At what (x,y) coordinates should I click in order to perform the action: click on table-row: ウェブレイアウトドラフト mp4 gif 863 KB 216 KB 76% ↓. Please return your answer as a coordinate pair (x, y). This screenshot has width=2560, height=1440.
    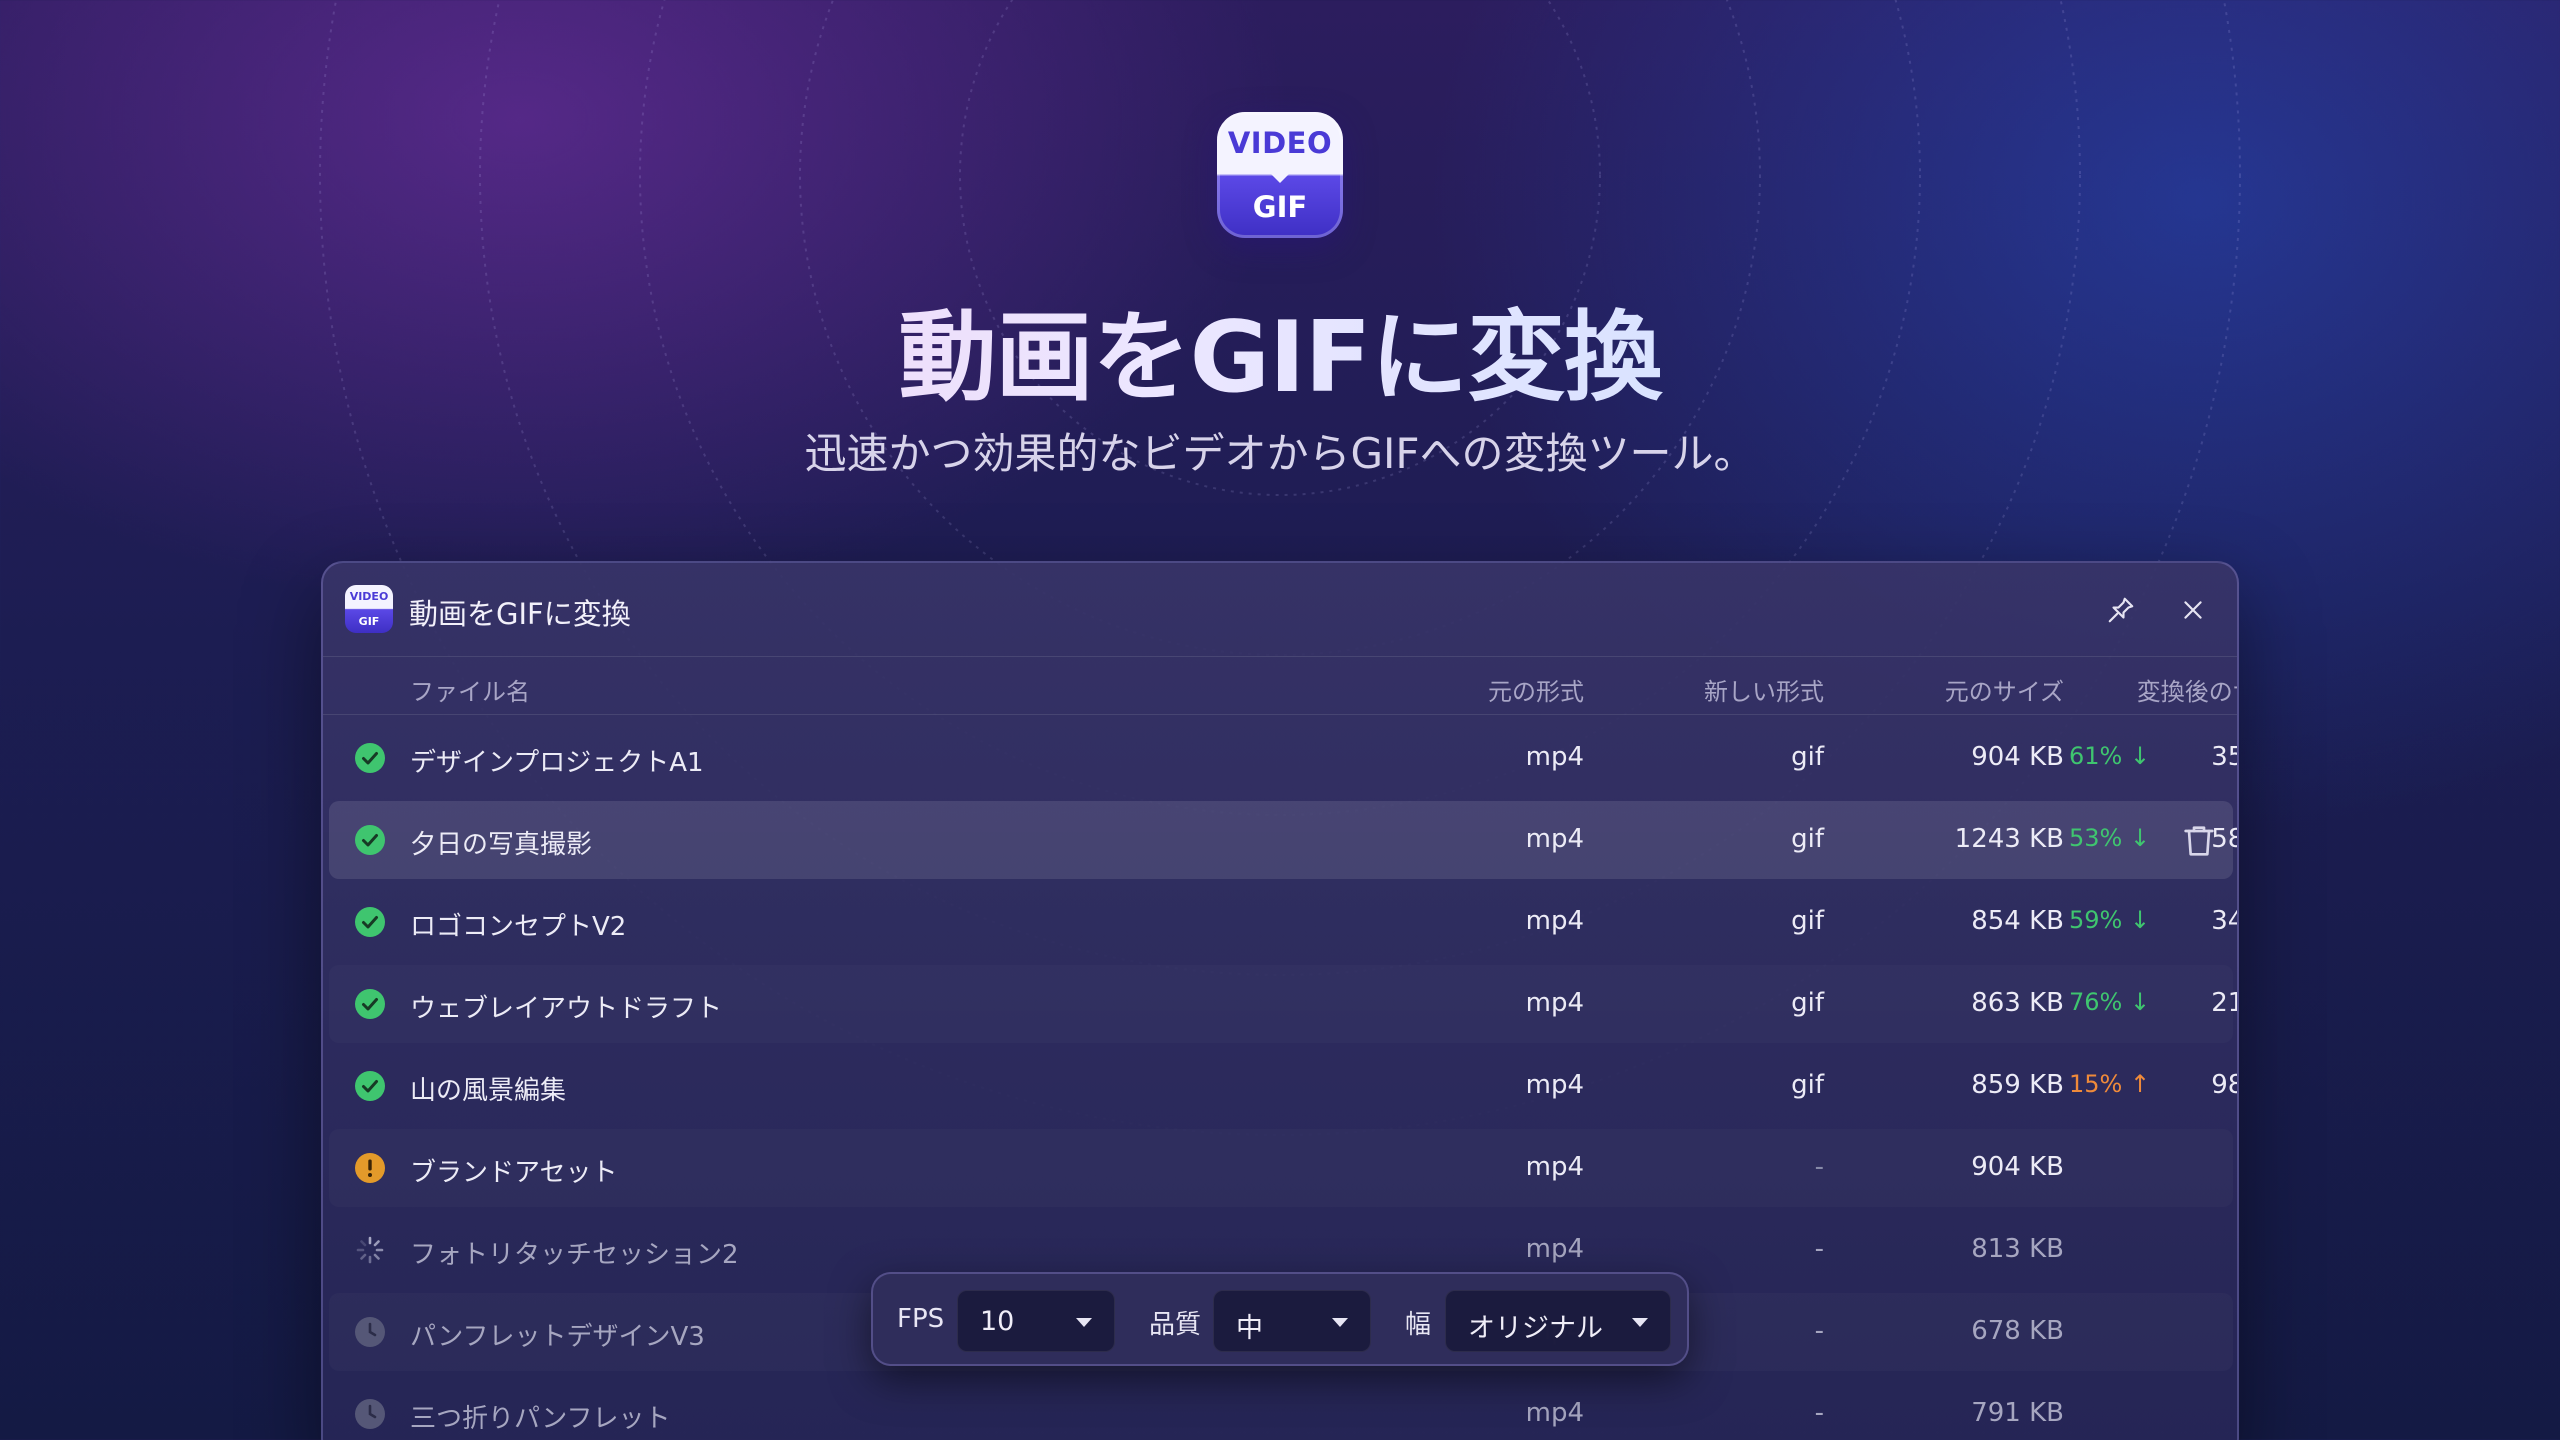
    Looking at the image, I should click on (1283, 1004).